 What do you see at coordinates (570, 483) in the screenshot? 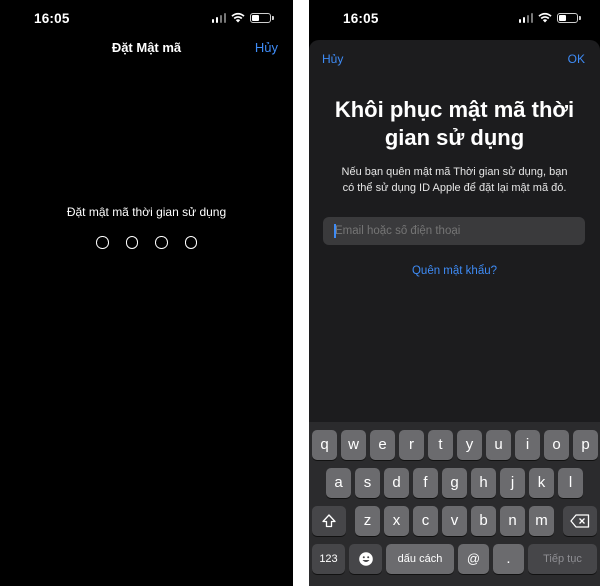
I see `key-l: l` at bounding box center [570, 483].